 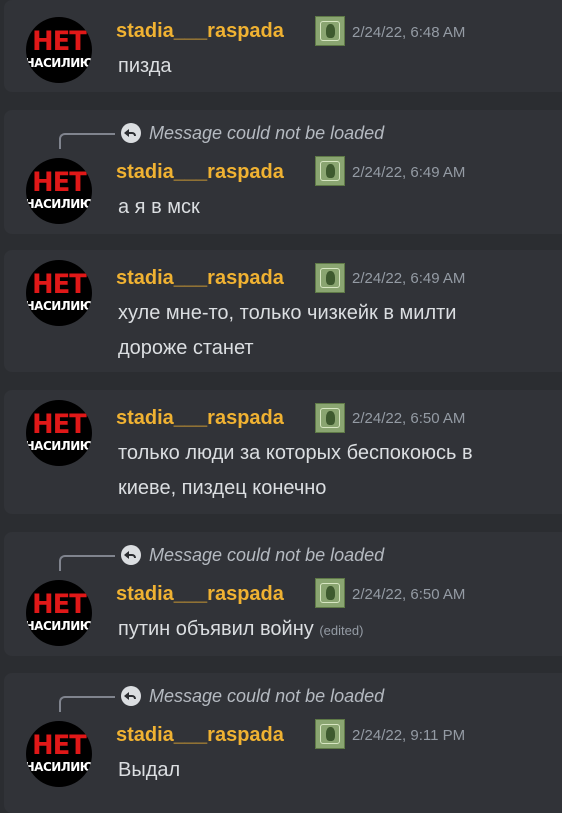 I want to click on timestamp: 2/24/22, 9:11 PM, so click(x=408, y=736).